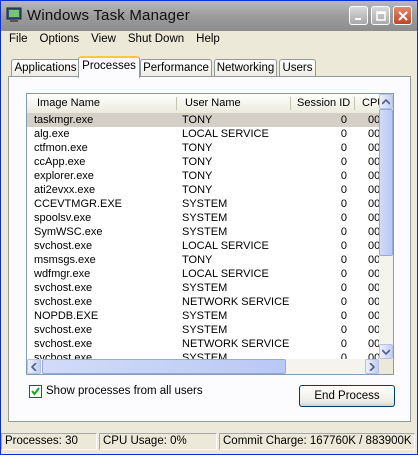 Image resolution: width=418 pixels, height=455 pixels. I want to click on scroll-right-button, so click(372, 366).